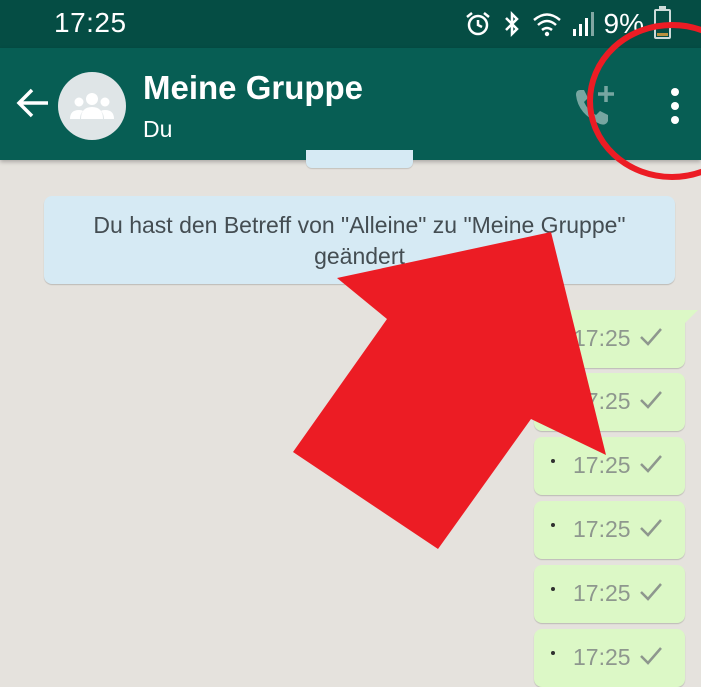  Describe the element at coordinates (158, 129) in the screenshot. I see `chat-subtitle: Du` at that location.